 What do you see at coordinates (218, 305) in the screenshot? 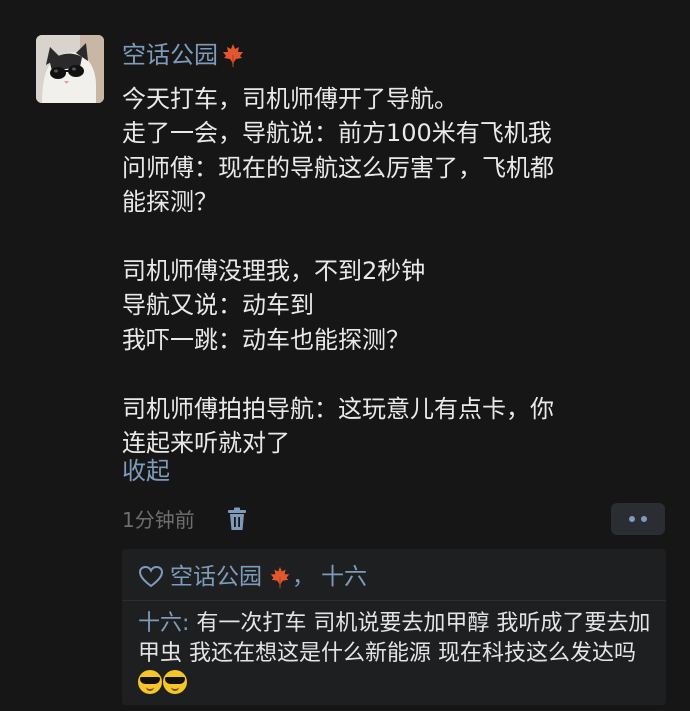
I see `comment-line: 导航又说：动车到` at bounding box center [218, 305].